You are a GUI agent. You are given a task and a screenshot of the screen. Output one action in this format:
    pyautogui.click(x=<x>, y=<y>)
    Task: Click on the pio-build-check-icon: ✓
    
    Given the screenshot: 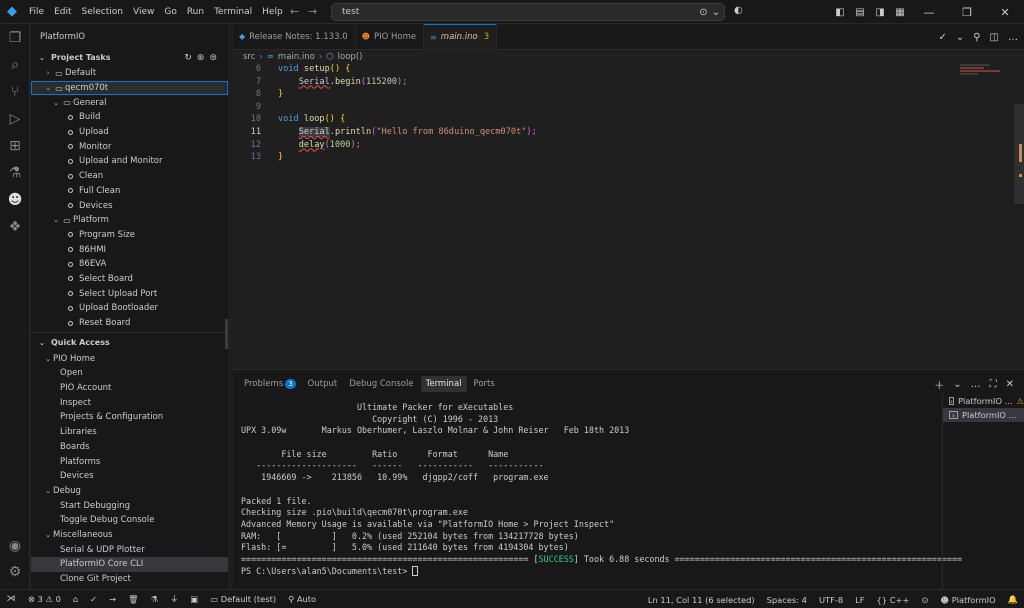 What is the action you would take?
    pyautogui.click(x=93, y=599)
    